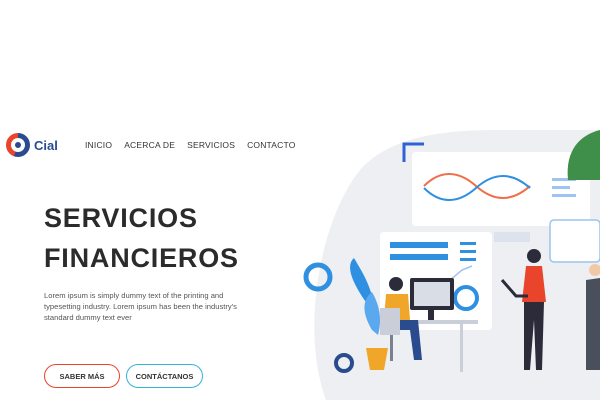 The width and height of the screenshot is (600, 400). I want to click on brand-name: Cial, so click(46, 145).